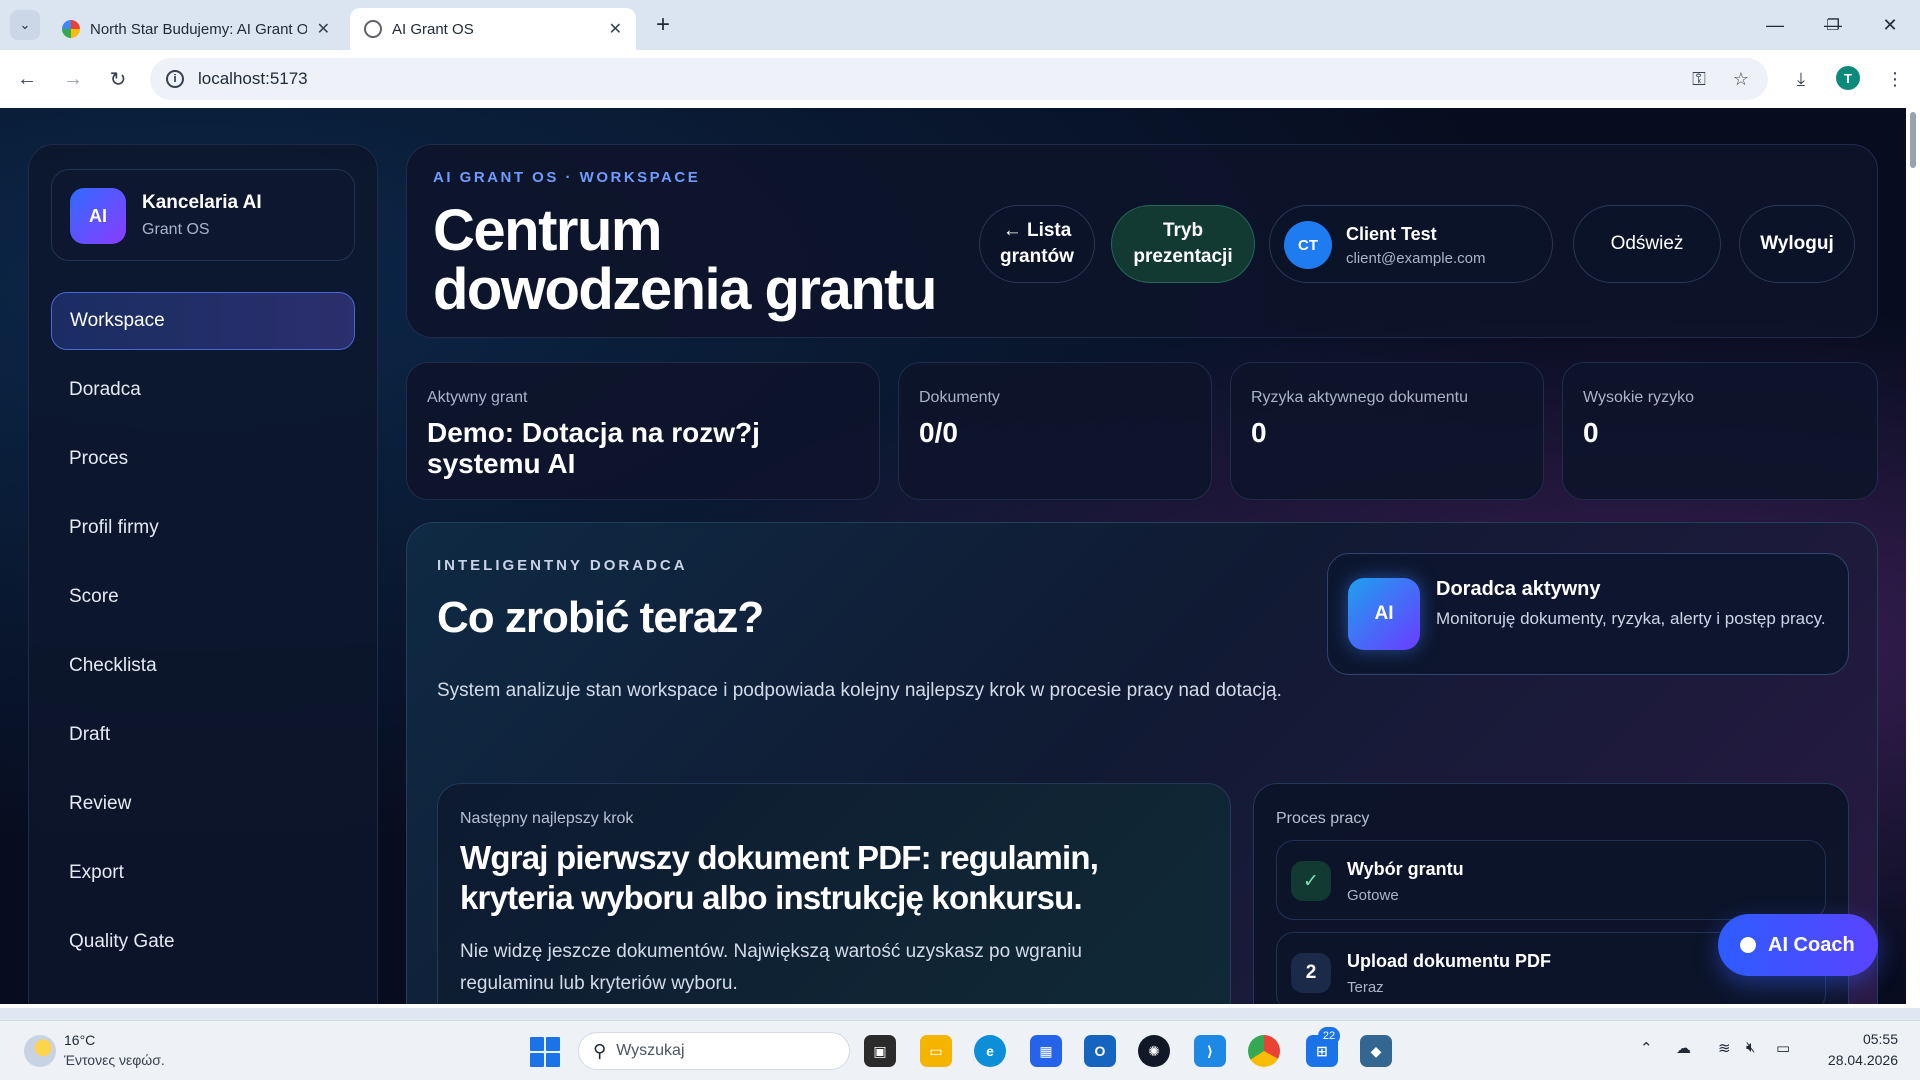  What do you see at coordinates (1416, 258) in the screenshot?
I see `user-email: client@example.com` at bounding box center [1416, 258].